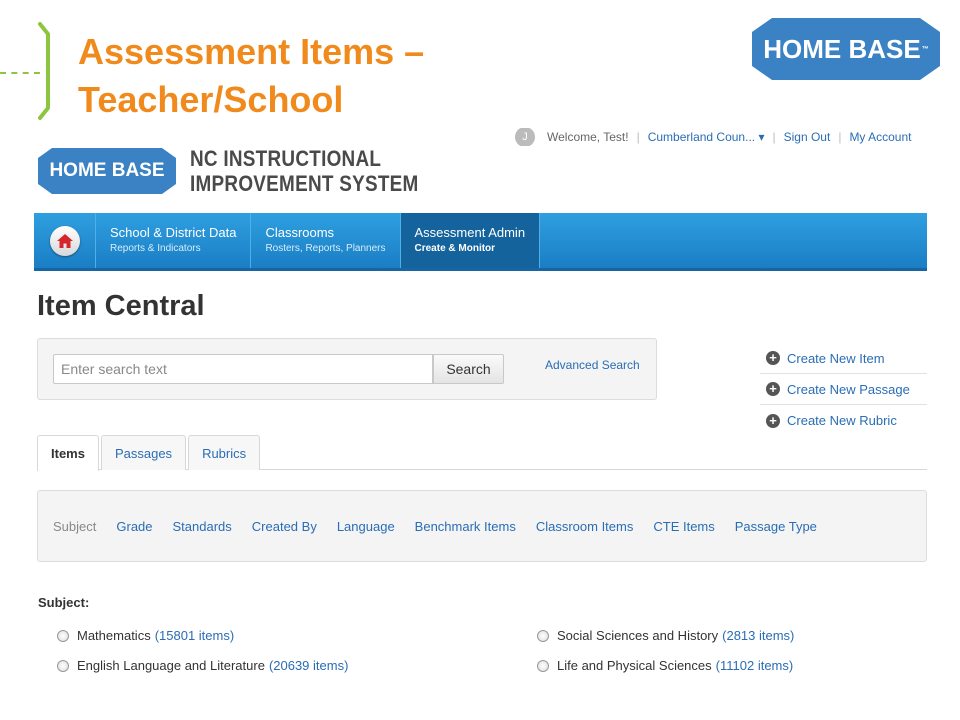  I want to click on welcome-text: Welcome, Test!, so click(588, 137).